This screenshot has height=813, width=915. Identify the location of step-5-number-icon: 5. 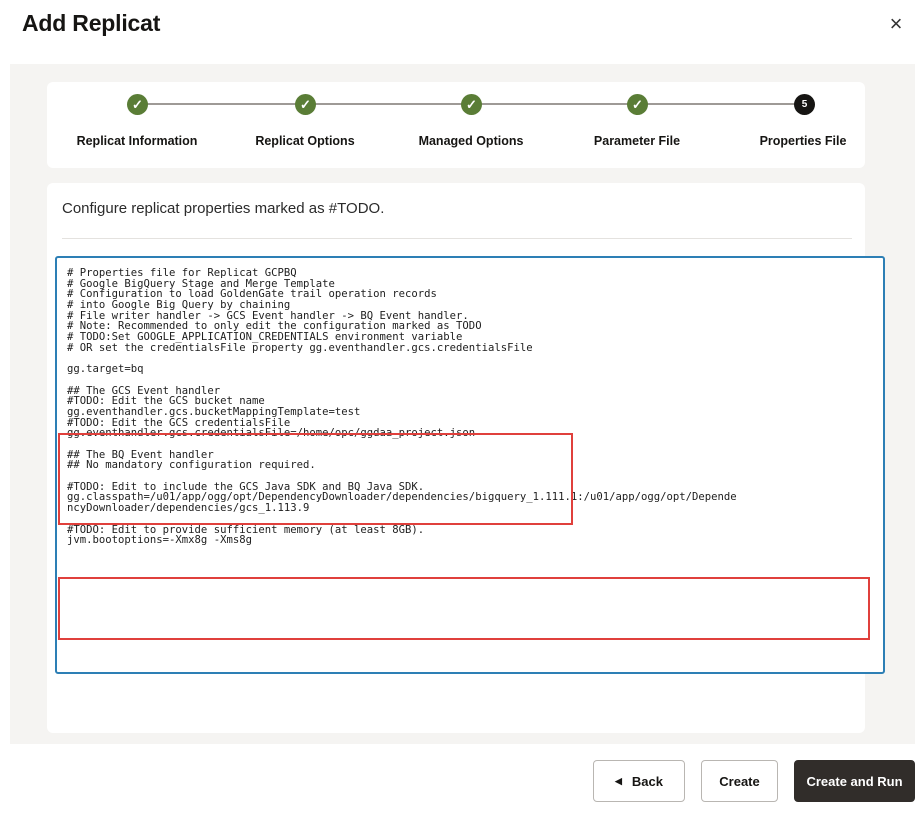
(804, 104).